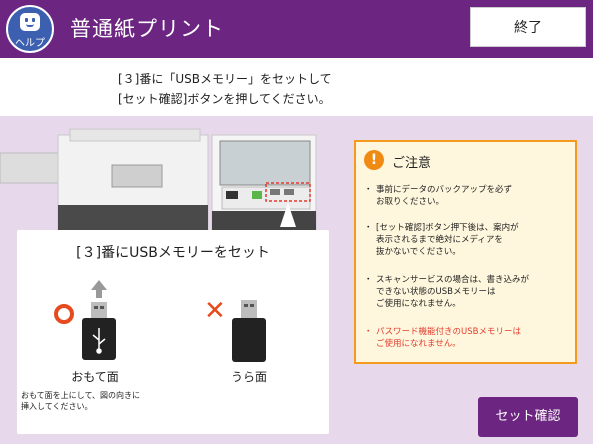 Image resolution: width=593 pixels, height=444 pixels. What do you see at coordinates (81, 395) in the screenshot?
I see `insert-note-line-1: おもて面を上にして、図の向きに` at bounding box center [81, 395].